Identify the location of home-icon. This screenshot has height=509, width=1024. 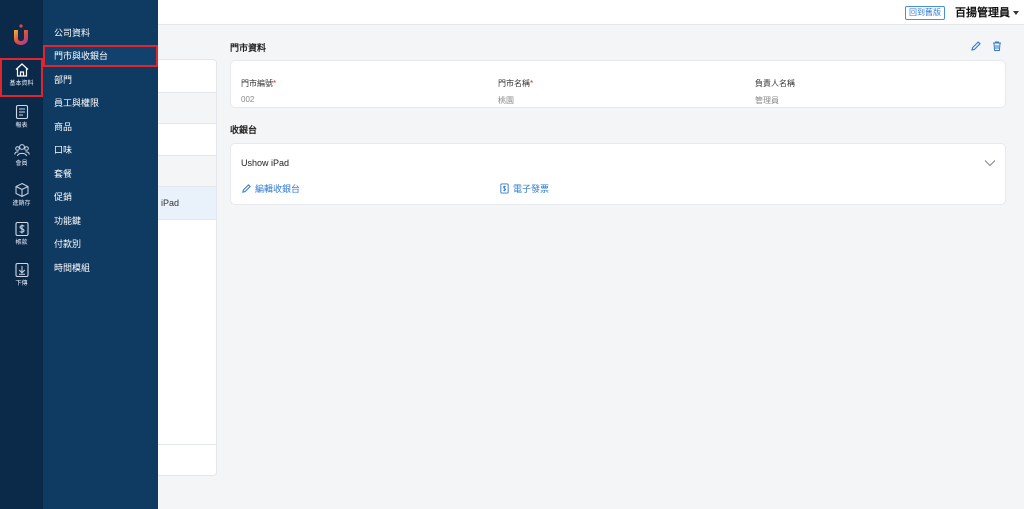
(21, 70).